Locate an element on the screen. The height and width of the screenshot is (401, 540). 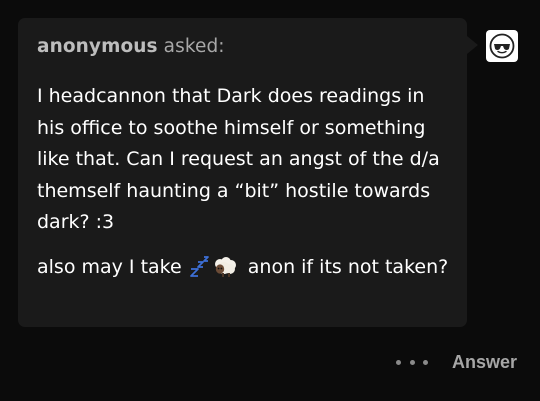
asker-line: anonymous asked: is located at coordinates (242, 47).